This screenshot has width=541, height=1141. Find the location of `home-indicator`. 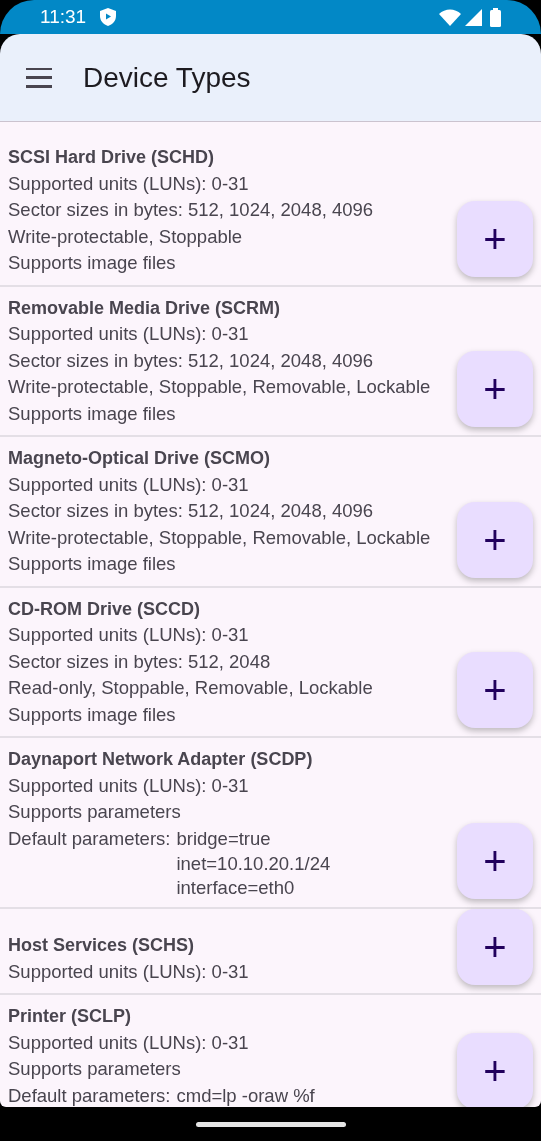

home-indicator is located at coordinates (270, 1124).